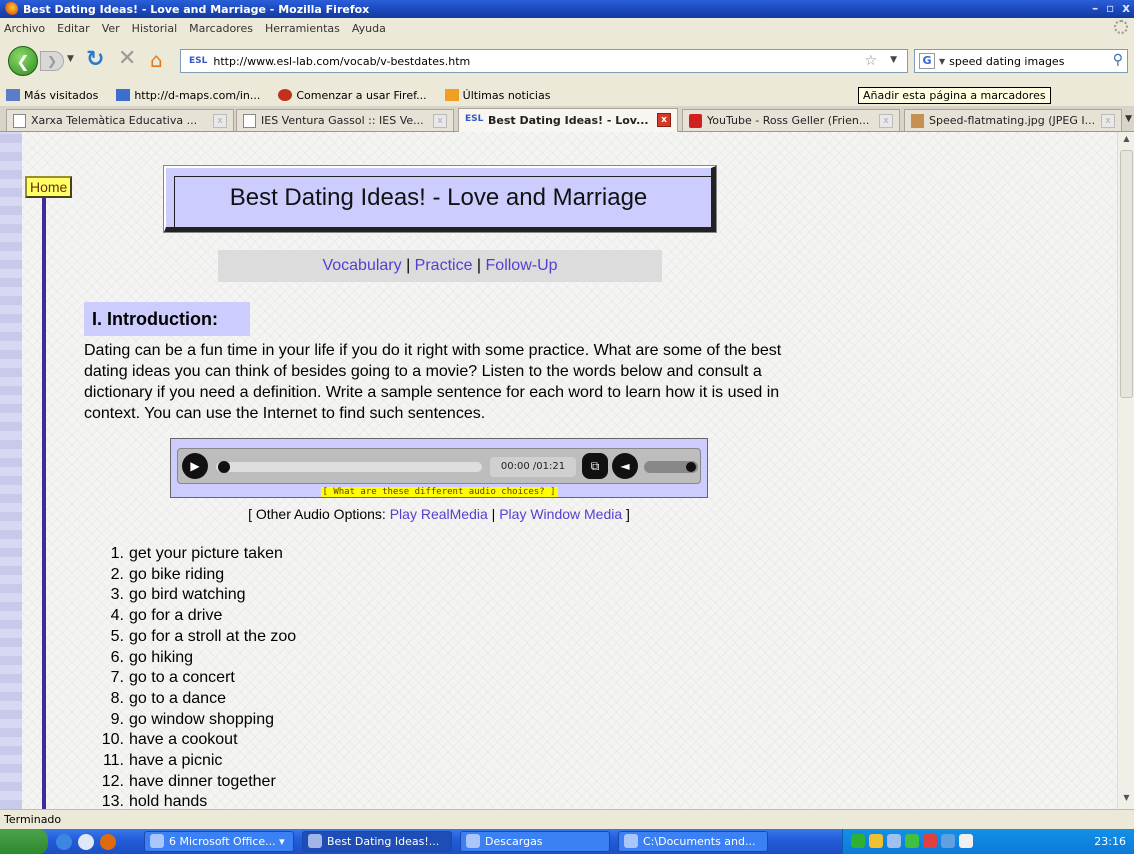  What do you see at coordinates (13, 95) in the screenshot?
I see `most-visited-icon` at bounding box center [13, 95].